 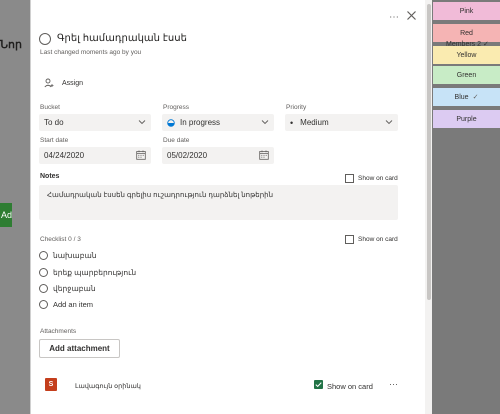 I want to click on bucket-value: To do, so click(x=54, y=122).